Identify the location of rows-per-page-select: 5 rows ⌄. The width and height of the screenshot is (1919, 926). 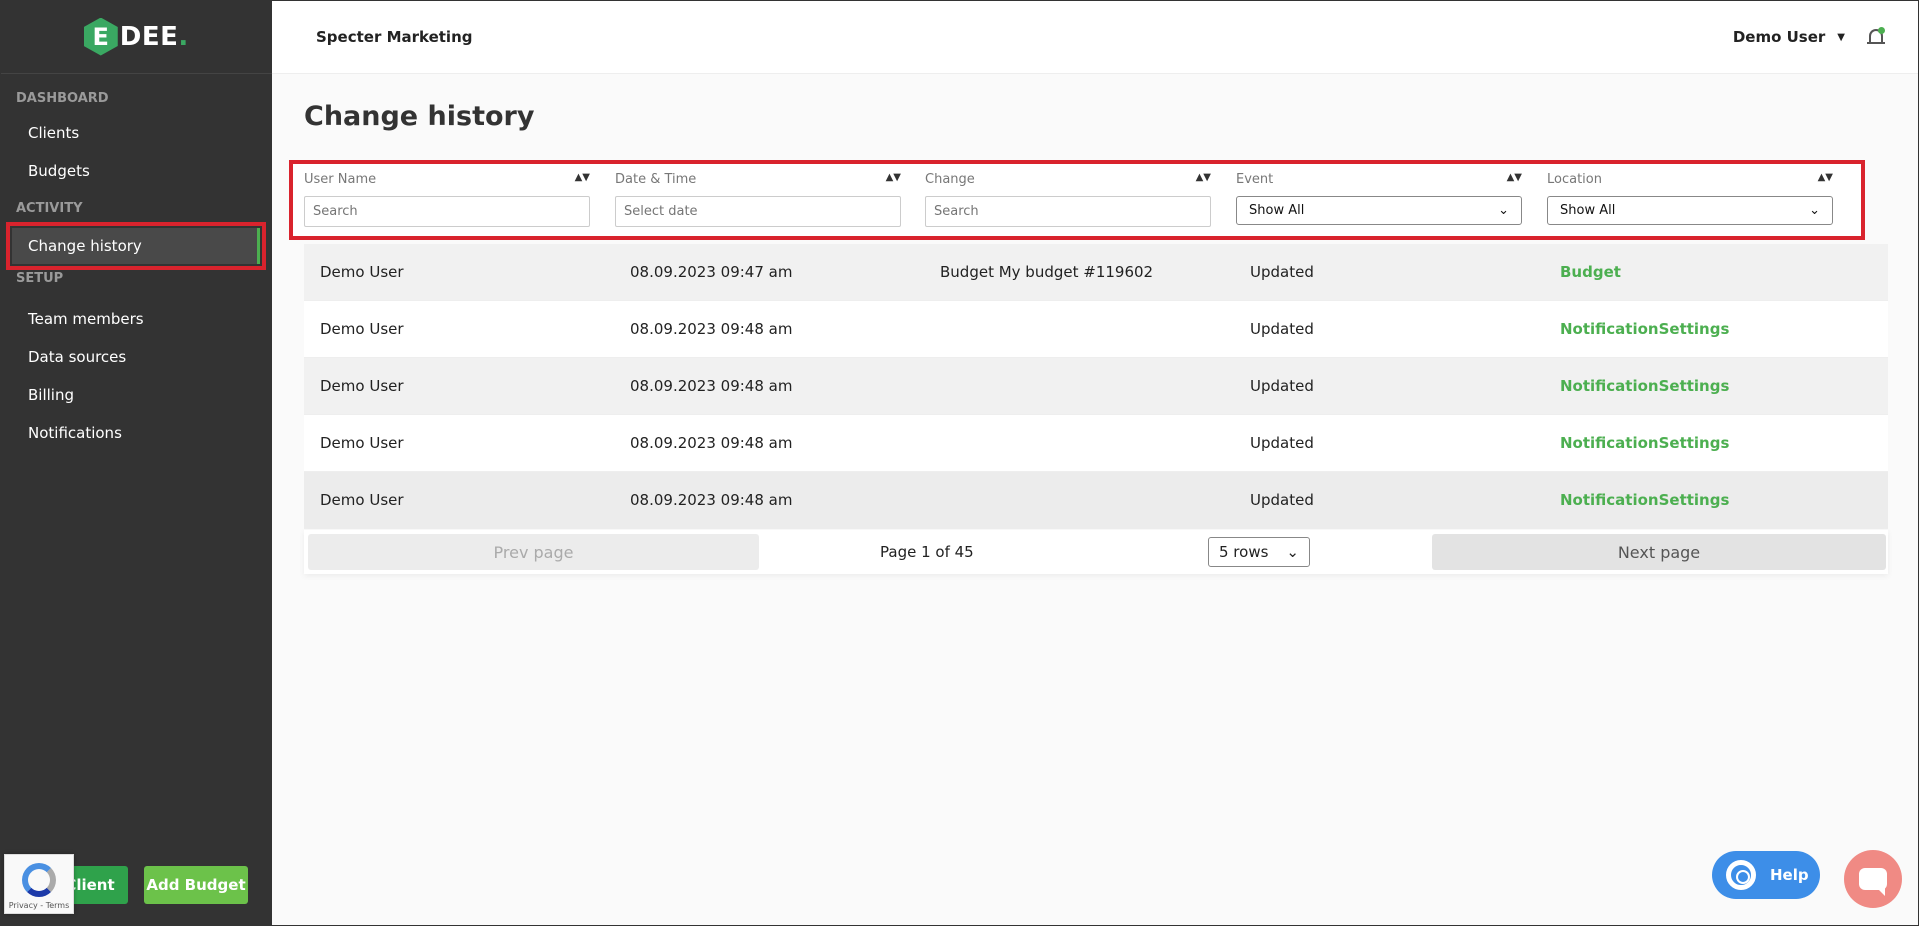
(1259, 552).